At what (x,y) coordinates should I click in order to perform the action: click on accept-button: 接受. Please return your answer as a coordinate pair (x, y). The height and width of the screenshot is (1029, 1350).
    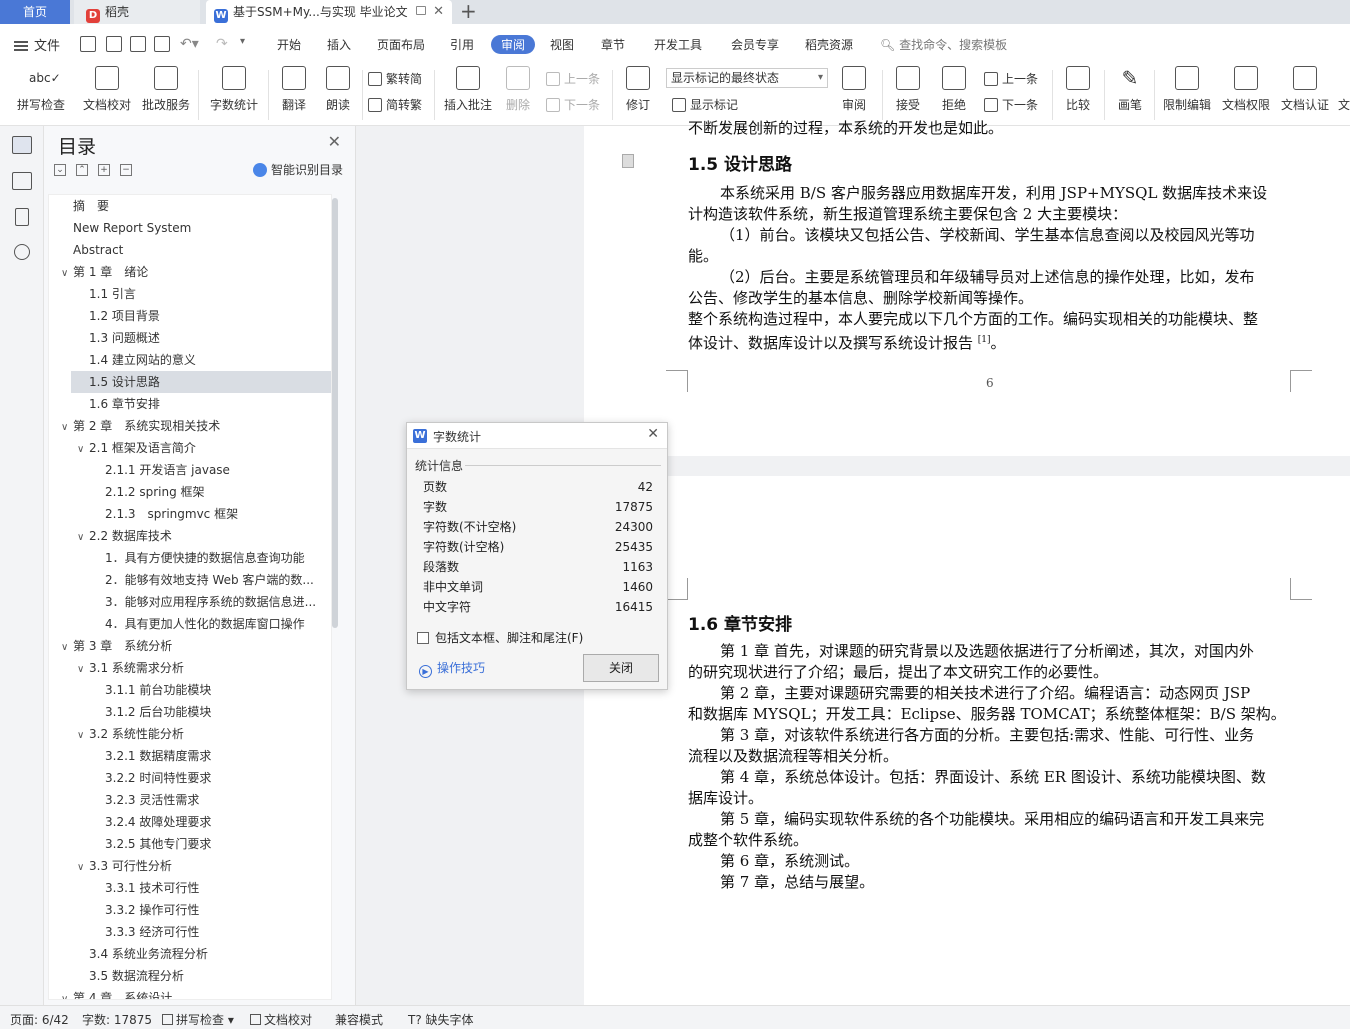
    Looking at the image, I should click on (908, 89).